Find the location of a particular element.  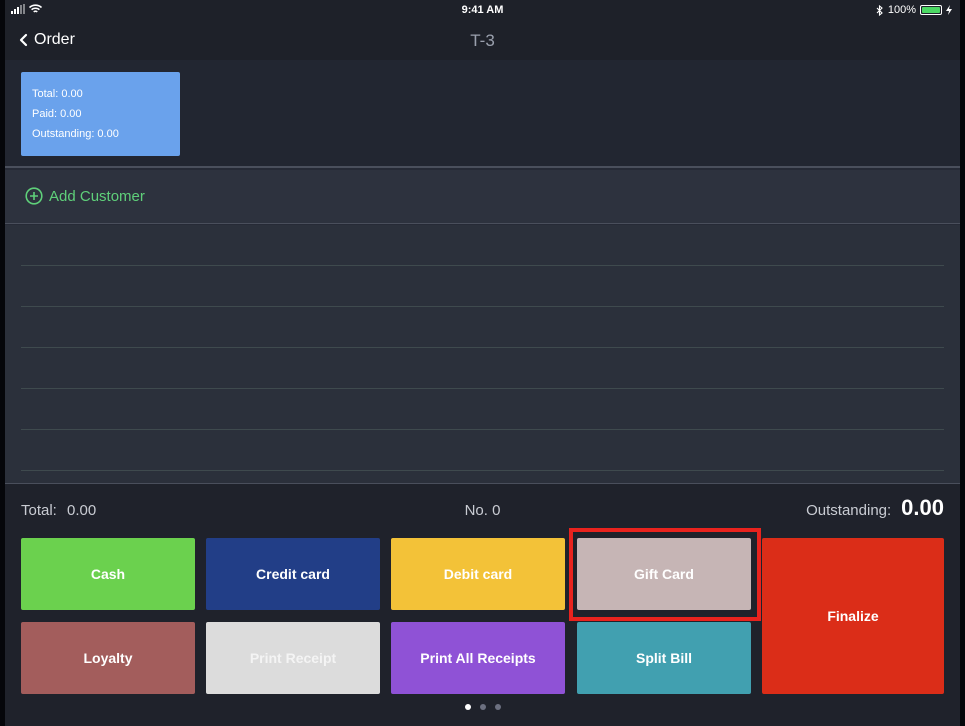

battery-fill is located at coordinates (931, 10).